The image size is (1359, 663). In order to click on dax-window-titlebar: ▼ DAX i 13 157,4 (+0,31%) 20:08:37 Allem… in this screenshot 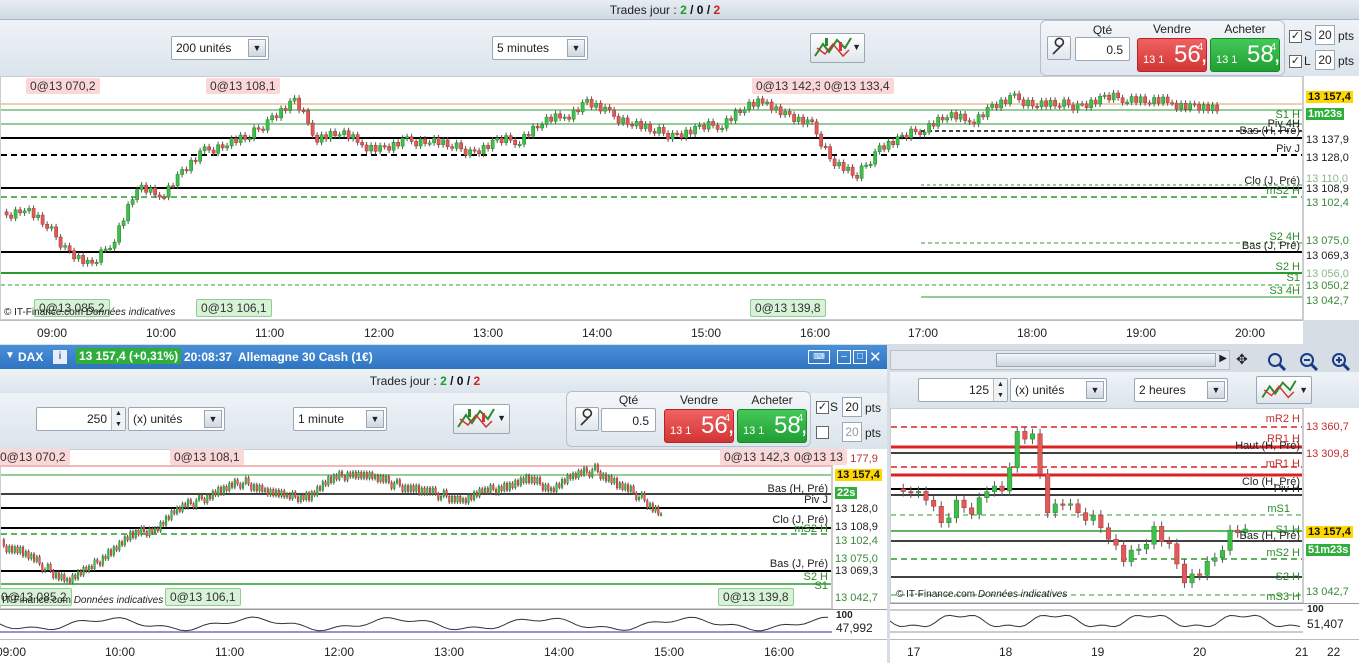, I will do `click(443, 357)`.